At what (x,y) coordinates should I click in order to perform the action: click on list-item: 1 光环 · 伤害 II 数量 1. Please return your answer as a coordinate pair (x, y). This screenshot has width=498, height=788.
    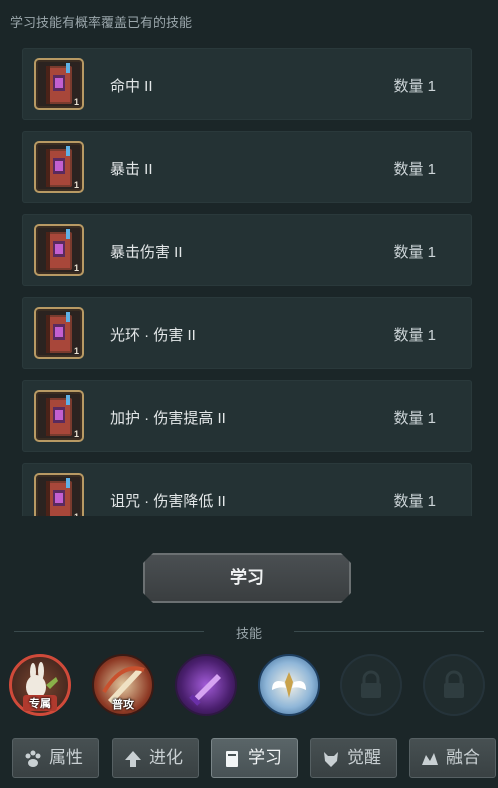
    Looking at the image, I should click on (247, 333).